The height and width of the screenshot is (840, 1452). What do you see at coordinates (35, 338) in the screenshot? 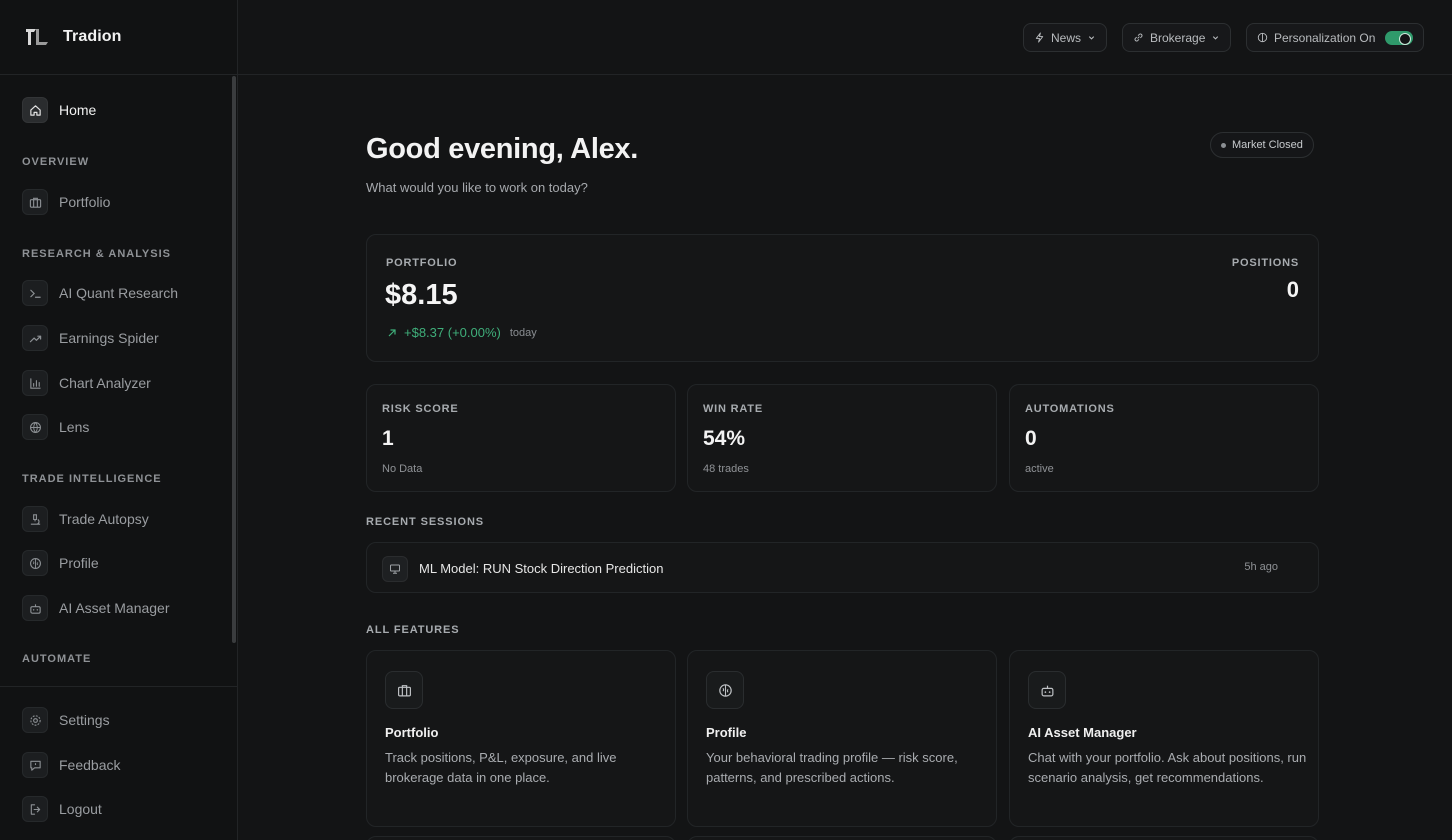
I see `trending-up-icon` at bounding box center [35, 338].